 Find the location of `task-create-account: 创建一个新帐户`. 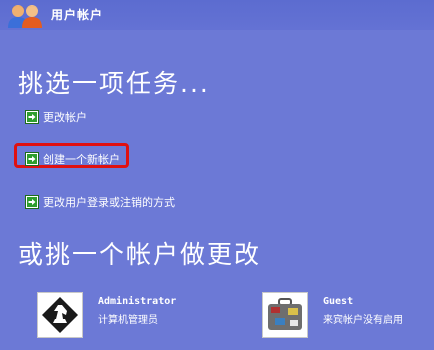

task-create-account: 创建一个新帐户 is located at coordinates (72, 159).